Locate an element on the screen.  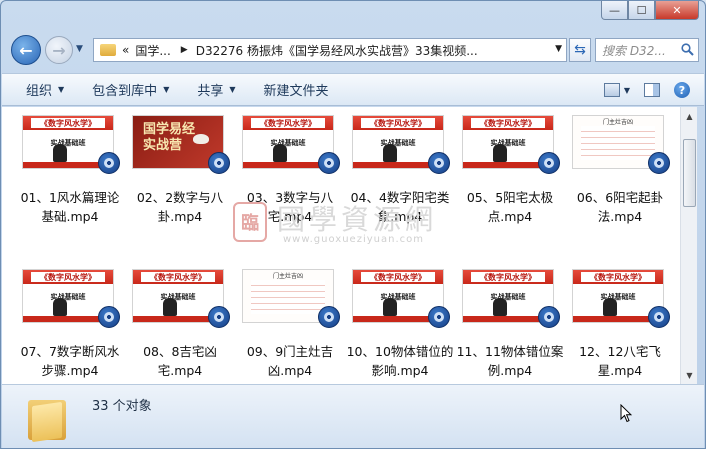
item-count: 33 个对象 is located at coordinates (122, 406).